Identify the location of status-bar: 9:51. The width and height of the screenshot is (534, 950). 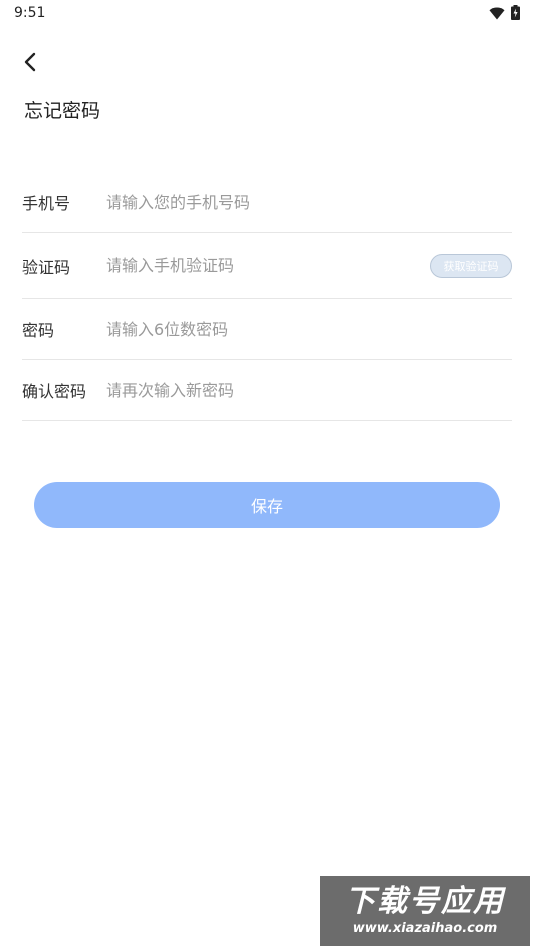
(267, 14).